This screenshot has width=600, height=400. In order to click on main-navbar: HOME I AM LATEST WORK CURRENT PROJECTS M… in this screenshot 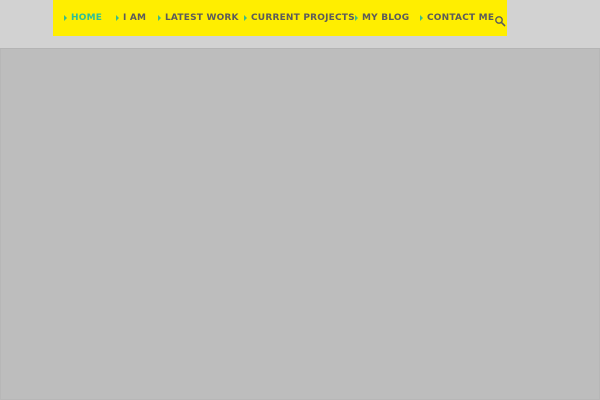, I will do `click(280, 18)`.